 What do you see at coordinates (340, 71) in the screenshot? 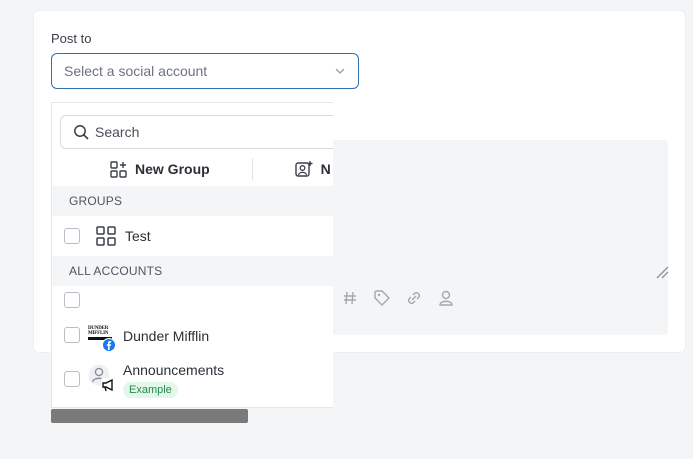
I see `chevron-down-icon` at bounding box center [340, 71].